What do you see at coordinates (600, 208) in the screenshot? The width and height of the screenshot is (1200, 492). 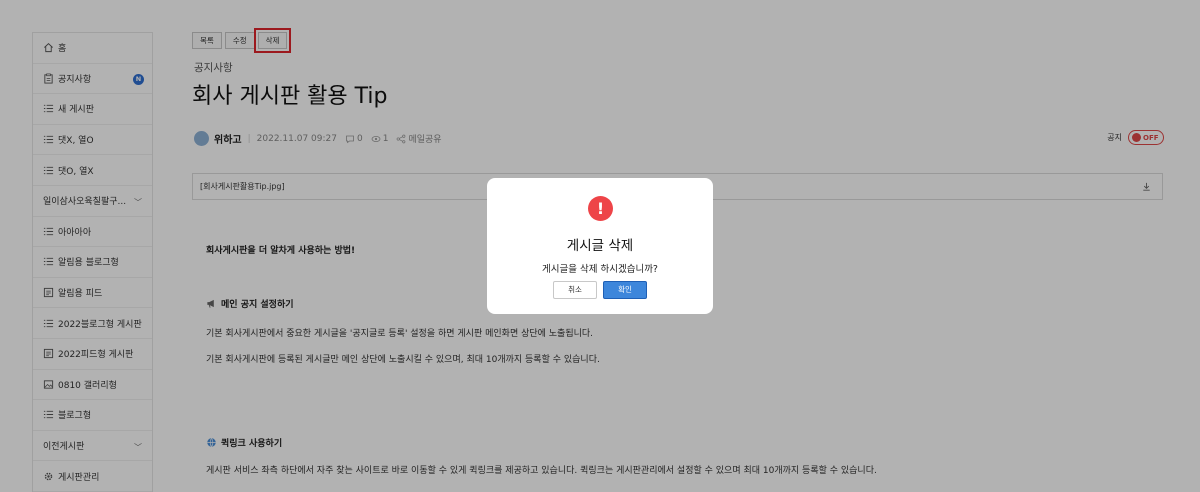 I see `alert-icon: !` at bounding box center [600, 208].